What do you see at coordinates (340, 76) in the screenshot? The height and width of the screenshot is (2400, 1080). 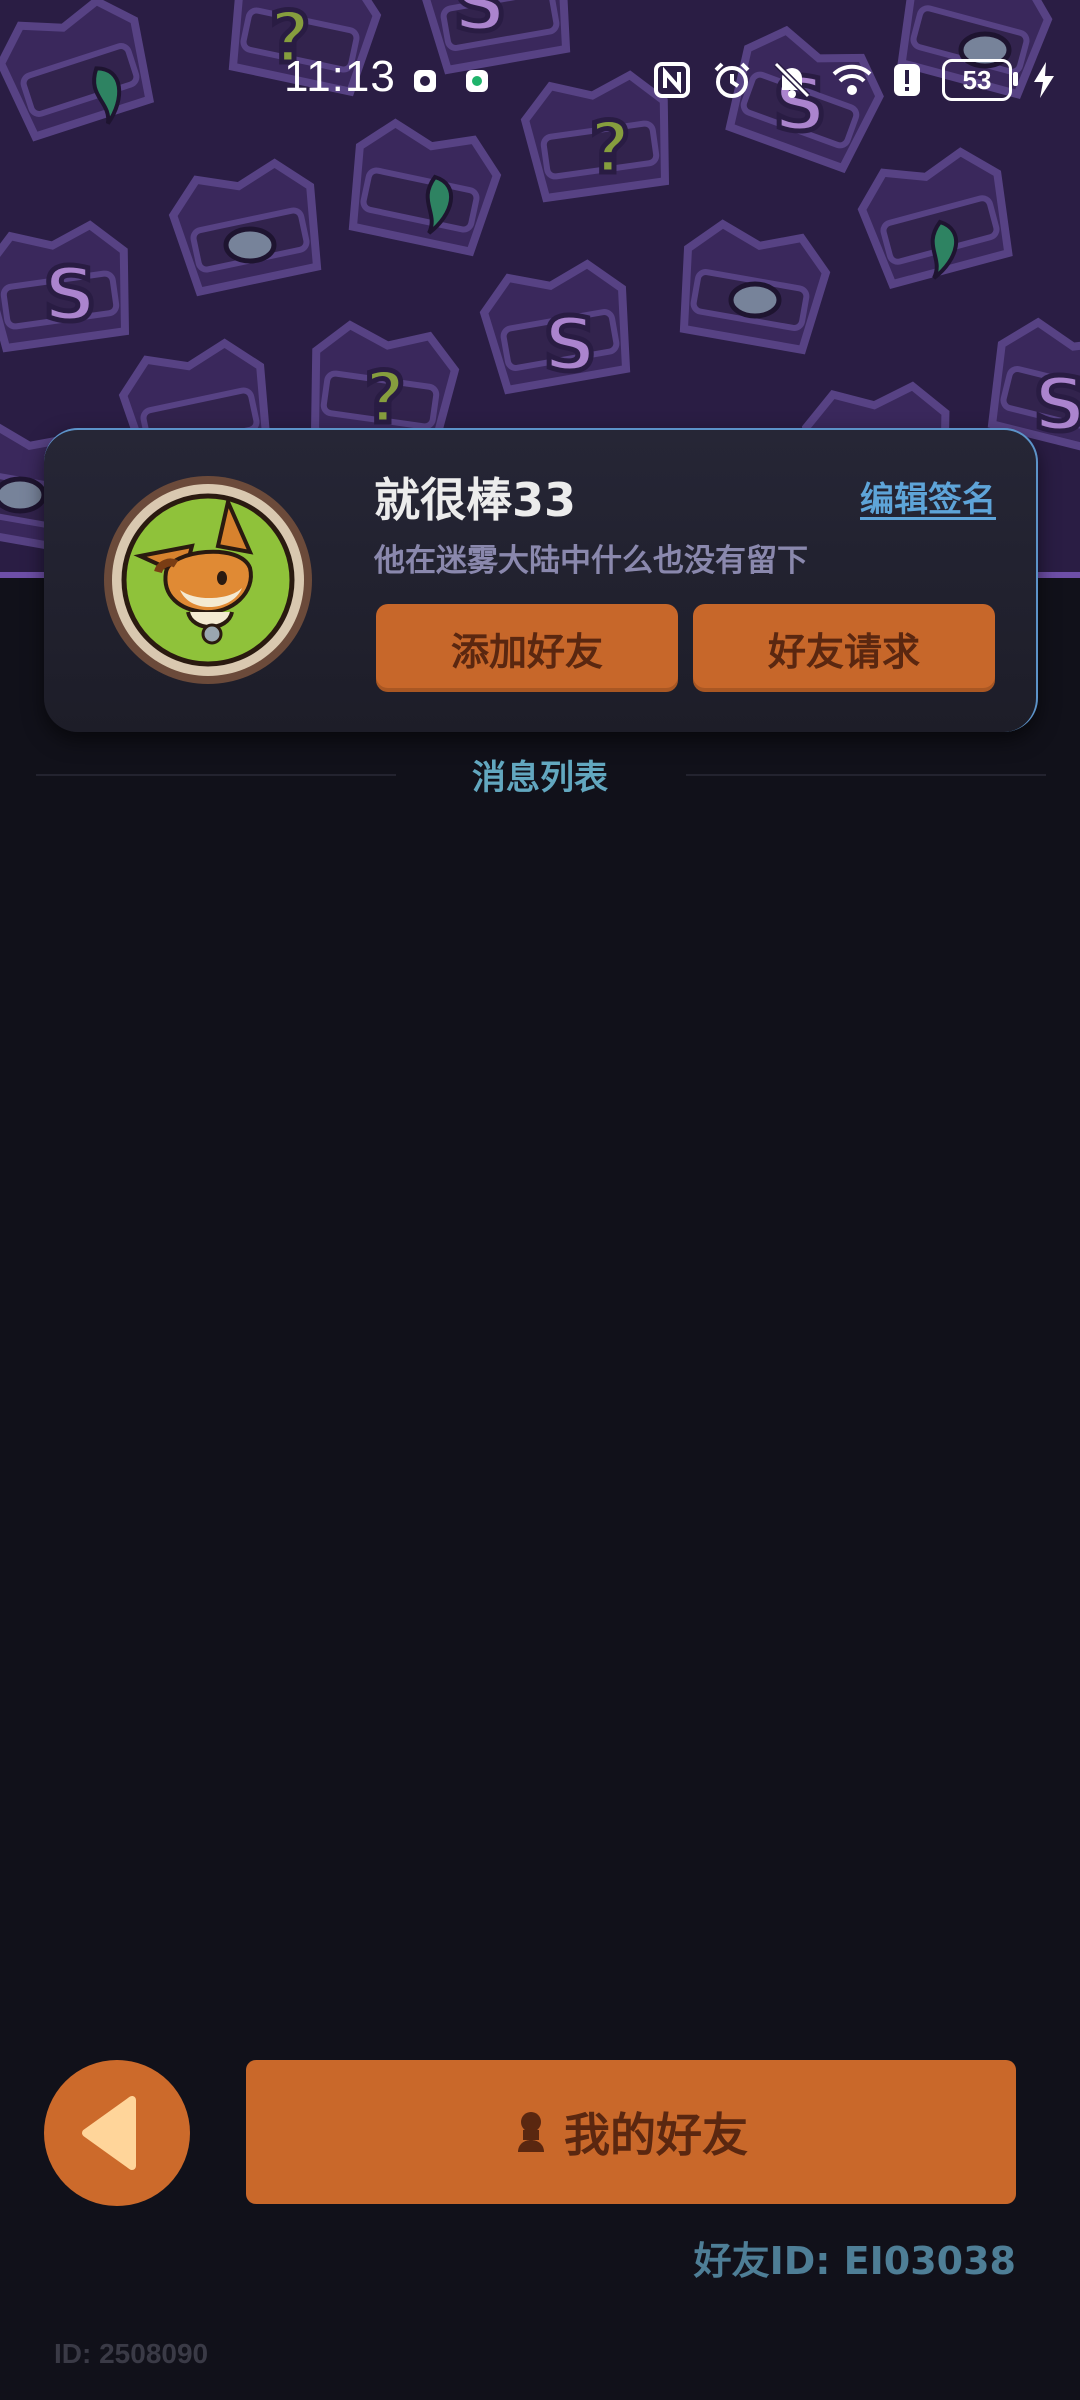 I see `status-time: 11:13` at bounding box center [340, 76].